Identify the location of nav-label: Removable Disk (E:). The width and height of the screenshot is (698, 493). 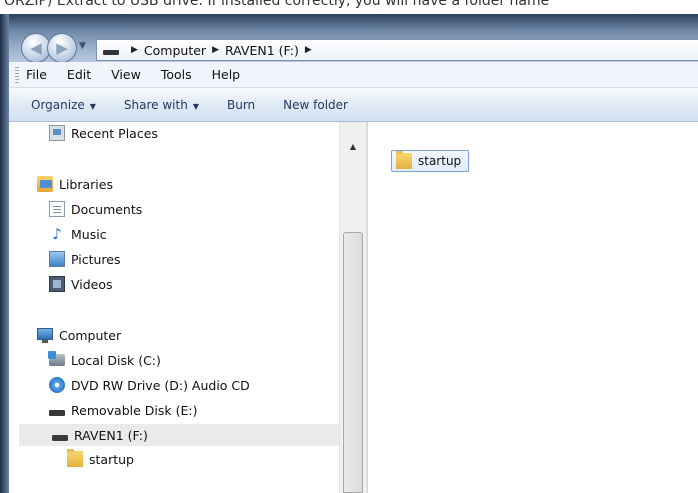
(134, 410).